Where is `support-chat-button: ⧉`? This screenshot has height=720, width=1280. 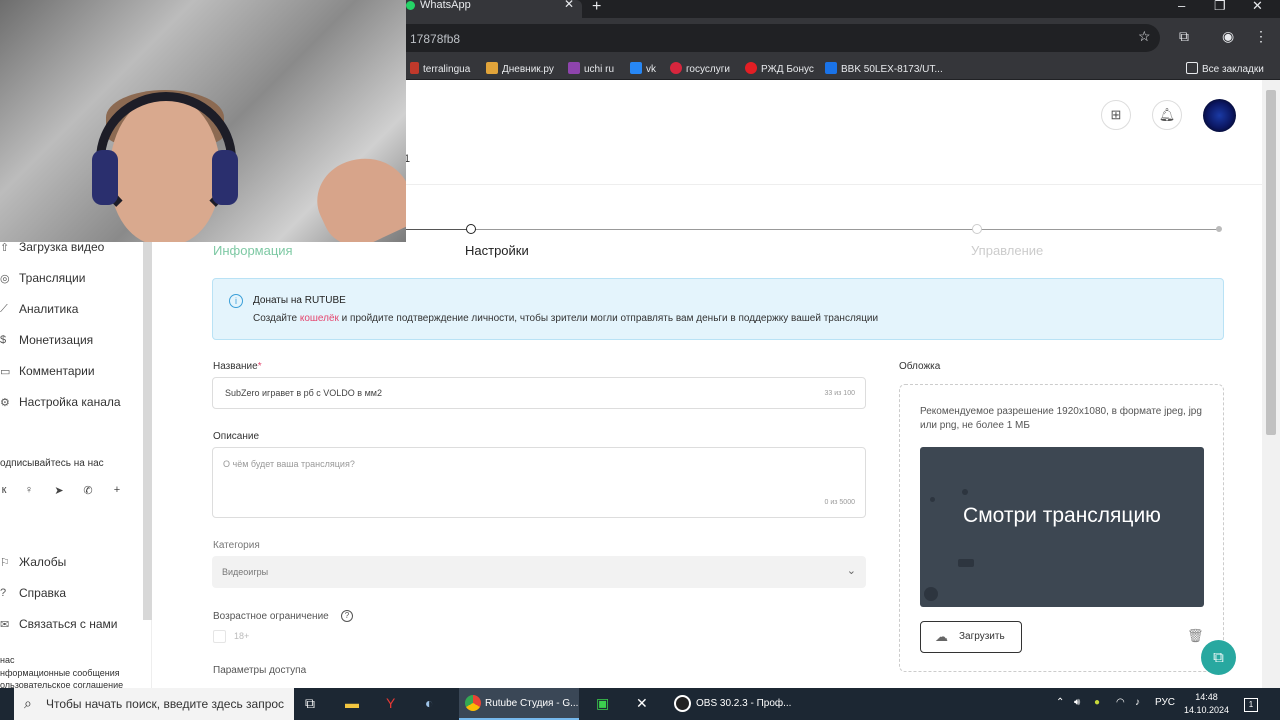
support-chat-button: ⧉ is located at coordinates (1218, 657).